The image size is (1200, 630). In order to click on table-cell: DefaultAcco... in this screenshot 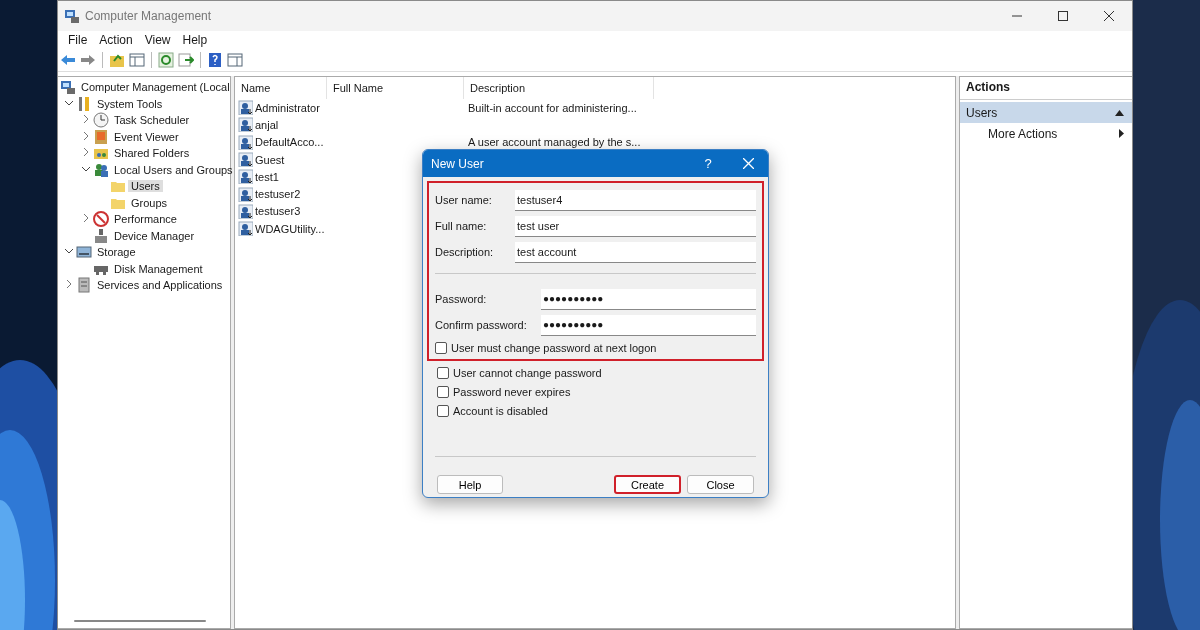, I will do `click(289, 142)`.